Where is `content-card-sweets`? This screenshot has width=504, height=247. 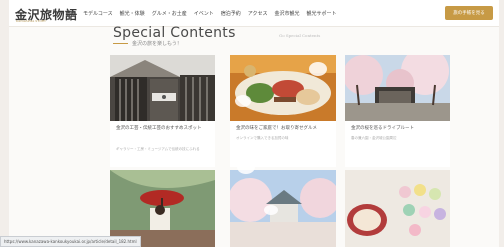 content-card-sweets is located at coordinates (397, 208).